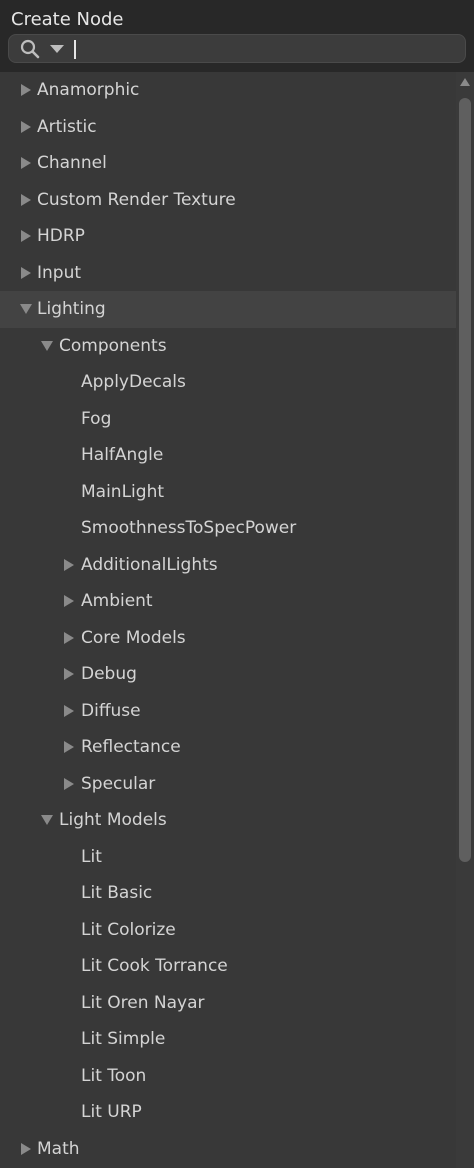 This screenshot has width=474, height=1168. Describe the element at coordinates (91, 856) in the screenshot. I see `tree-item-label: Lit` at that location.